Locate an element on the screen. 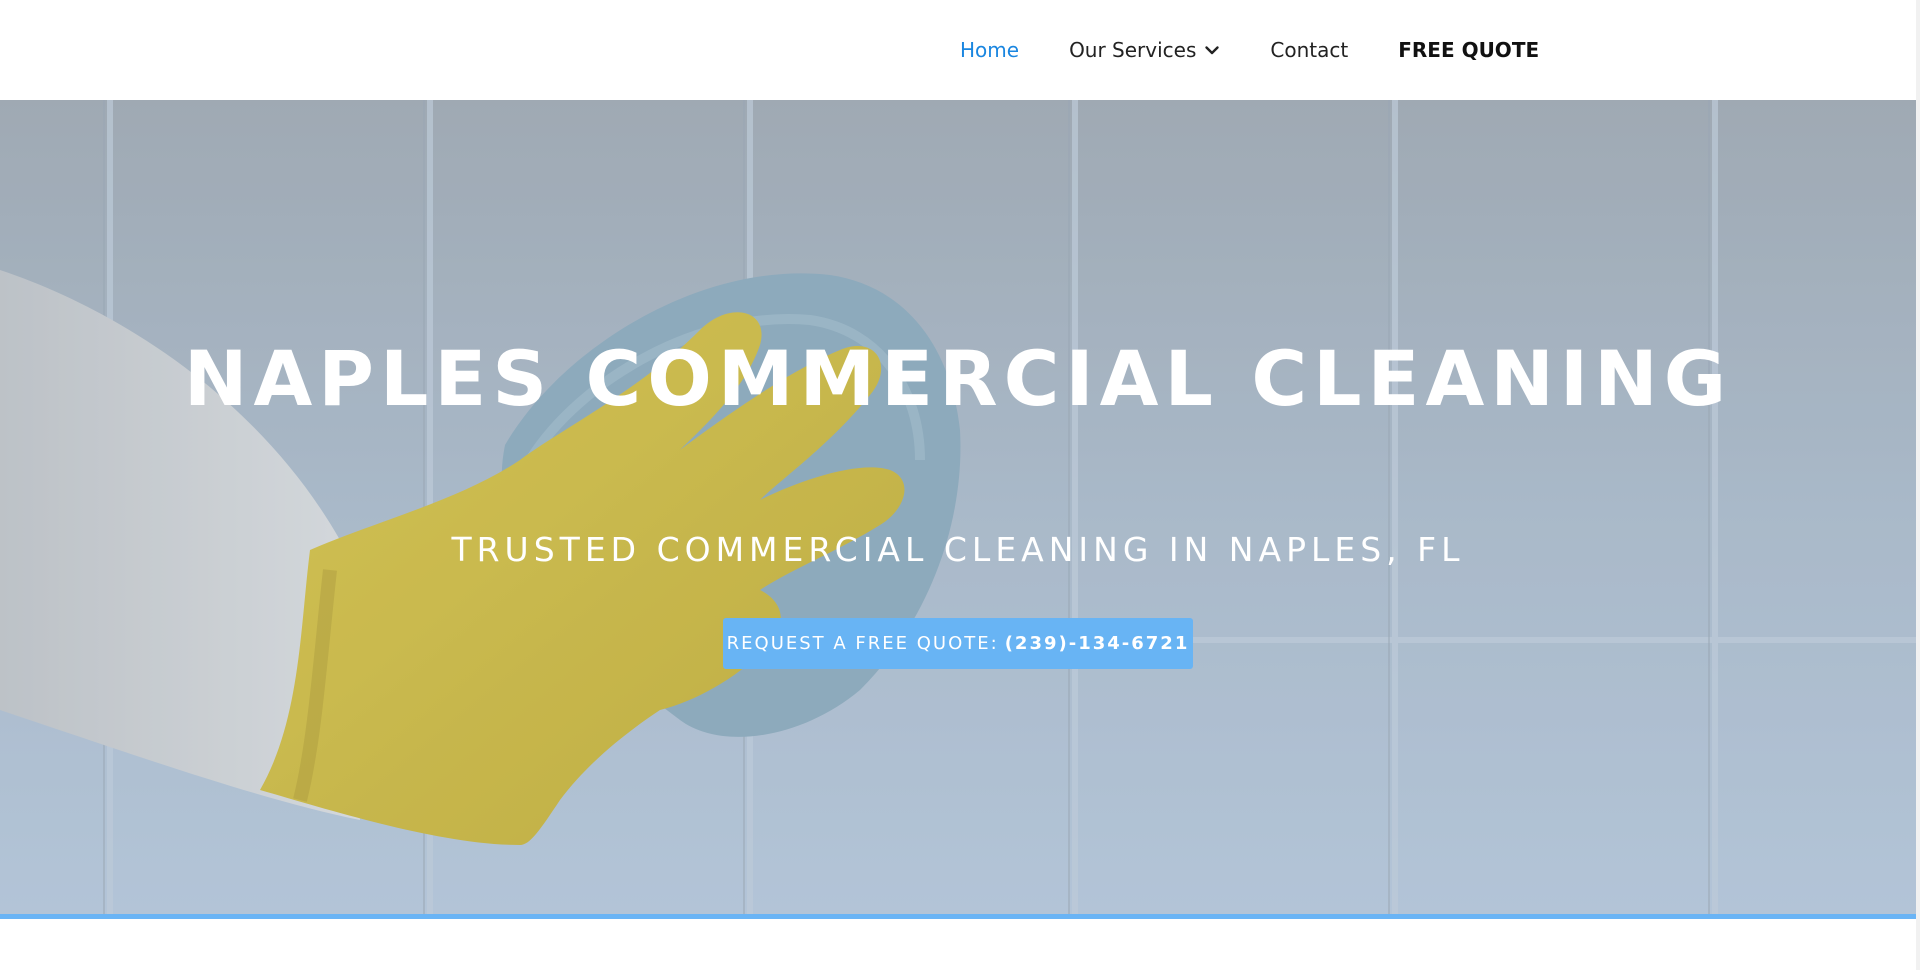  content-area is located at coordinates (958, 944).